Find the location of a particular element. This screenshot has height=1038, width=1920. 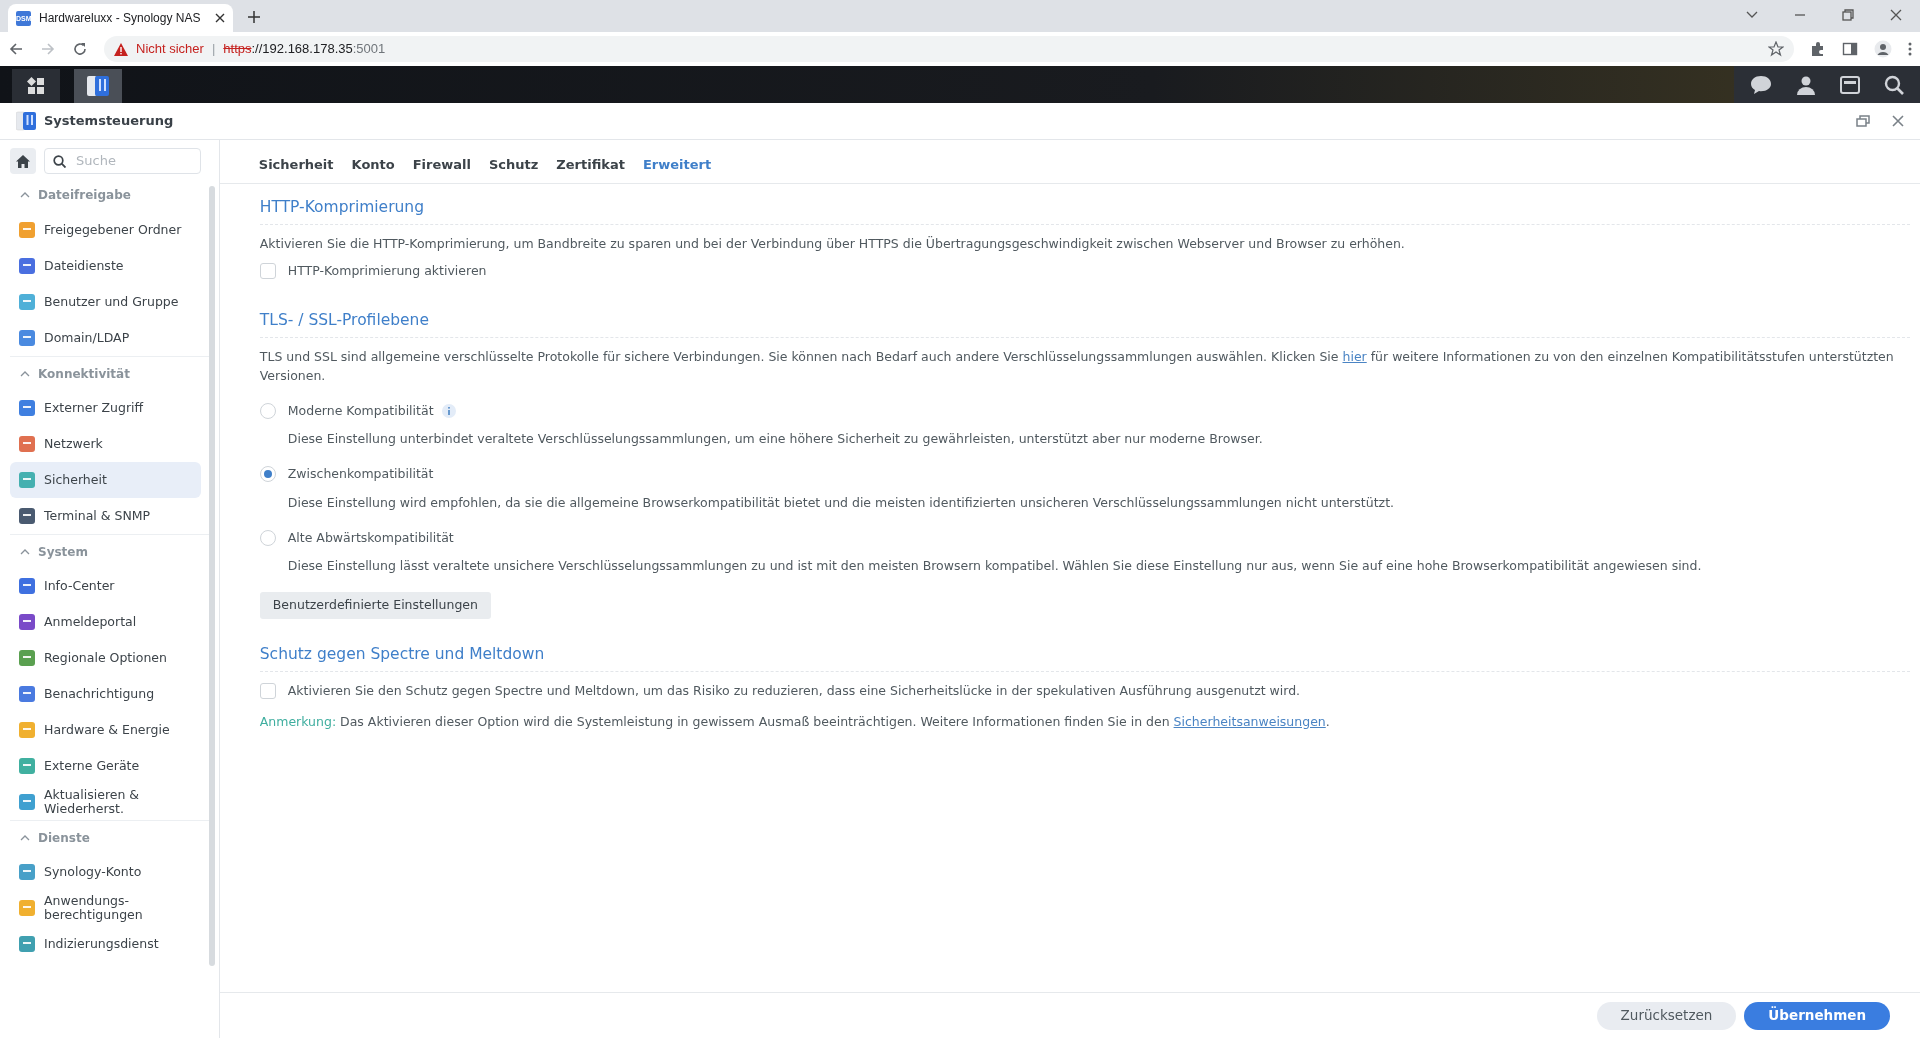

sidebar-item: Externer Zugriff is located at coordinates (105, 408).